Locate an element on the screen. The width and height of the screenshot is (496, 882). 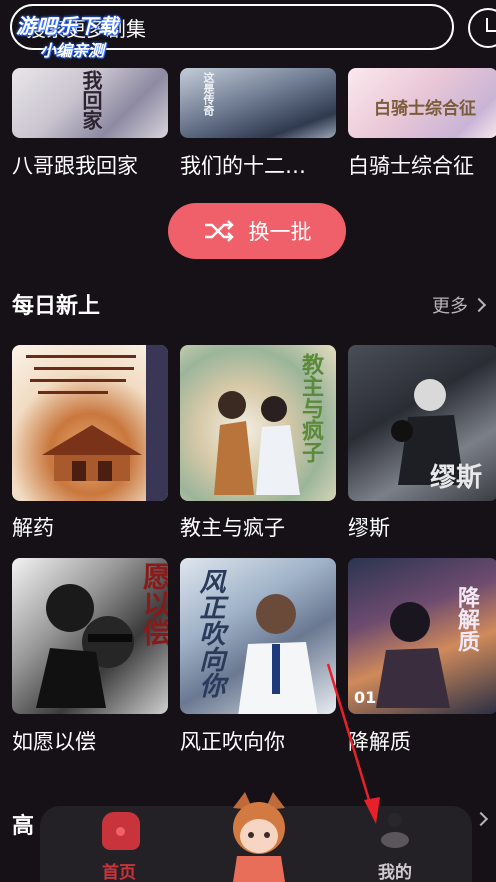
more-button: 更多 is located at coordinates (459, 305).